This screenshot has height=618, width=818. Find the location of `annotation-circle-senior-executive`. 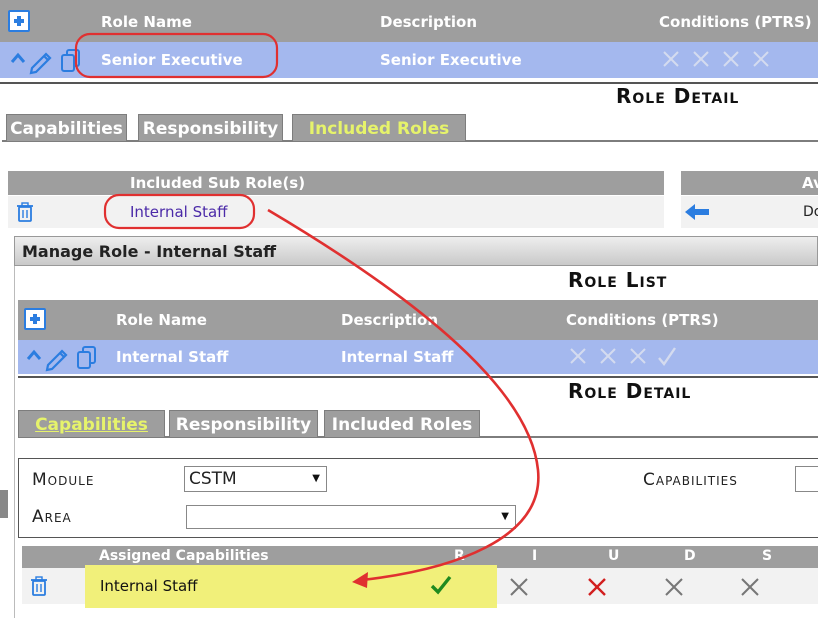

annotation-circle-senior-executive is located at coordinates (176, 55).